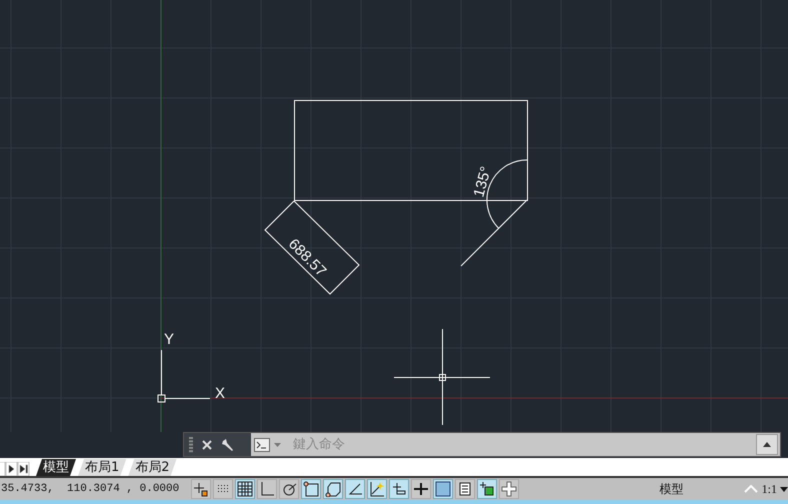 Image resolution: width=788 pixels, height=504 pixels. Describe the element at coordinates (262, 445) in the screenshot. I see `prompt-icon` at that location.